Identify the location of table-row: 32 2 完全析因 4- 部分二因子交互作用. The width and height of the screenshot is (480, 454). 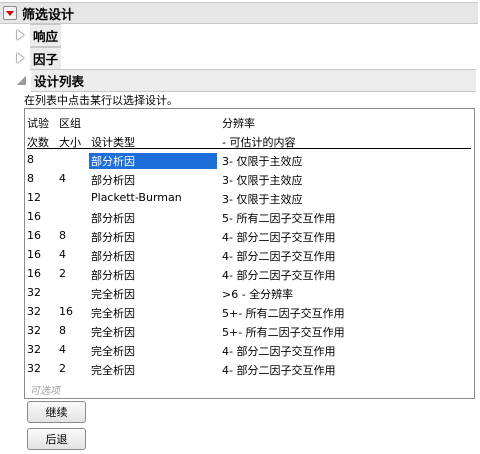
(249, 368).